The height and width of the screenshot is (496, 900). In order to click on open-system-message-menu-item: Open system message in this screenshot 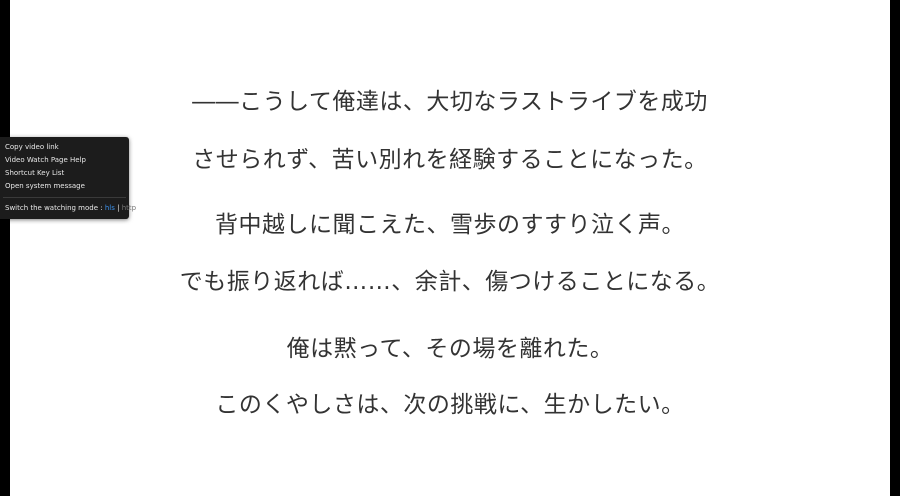, I will do `click(45, 186)`.